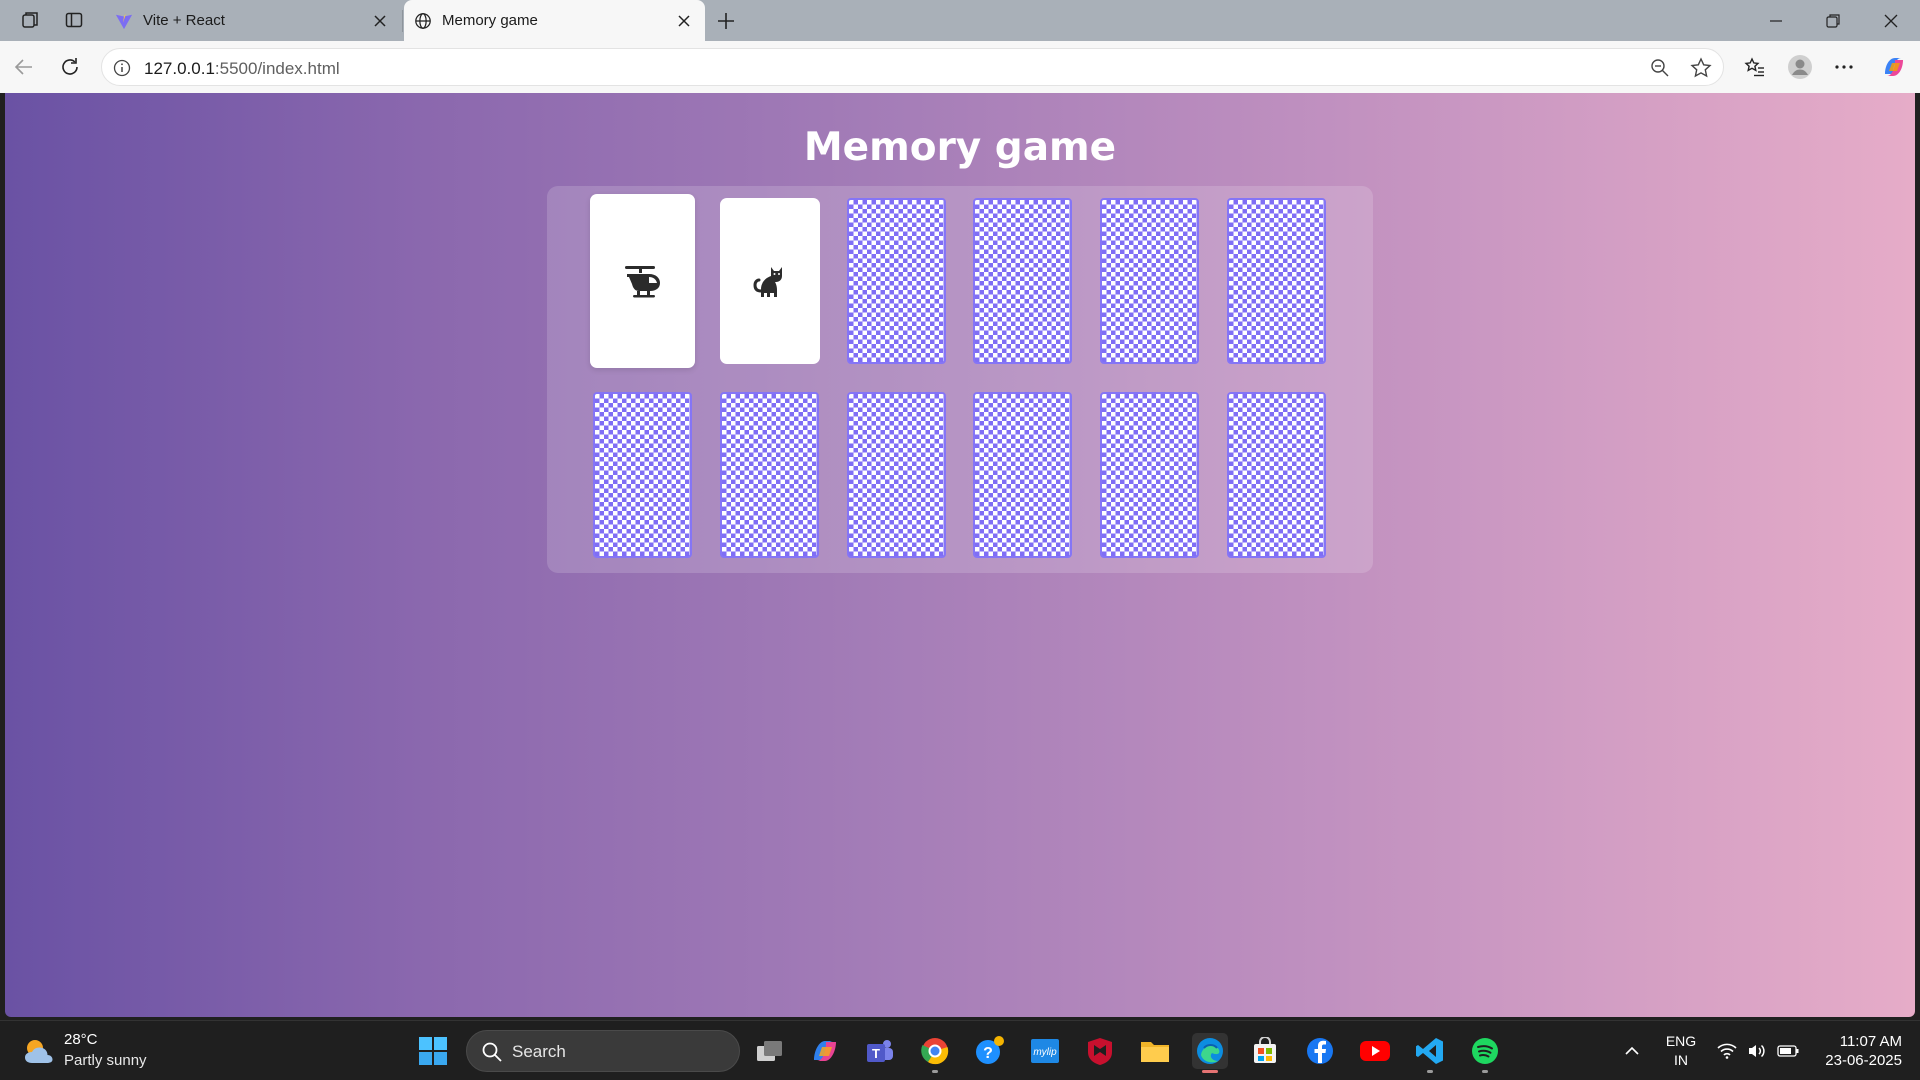  I want to click on more-options-icon, so click(1844, 67).